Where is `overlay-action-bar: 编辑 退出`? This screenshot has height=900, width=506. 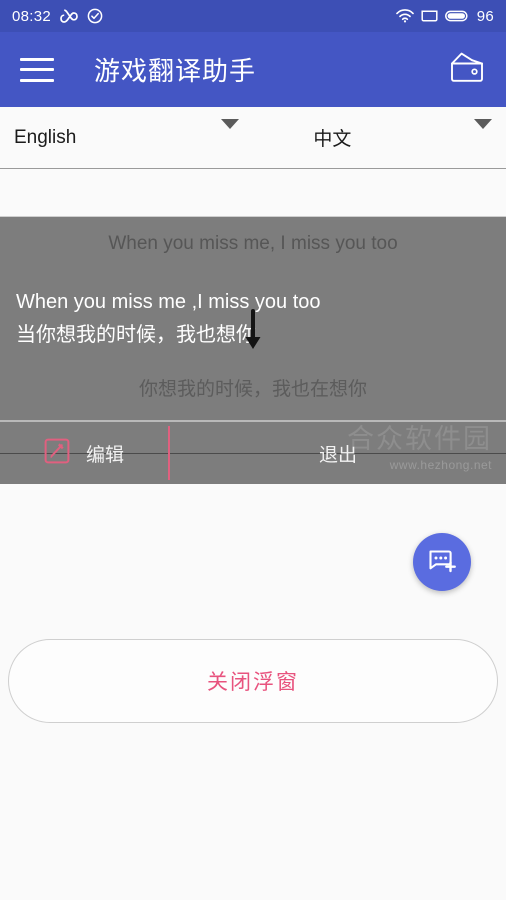 overlay-action-bar: 编辑 退出 is located at coordinates (253, 452).